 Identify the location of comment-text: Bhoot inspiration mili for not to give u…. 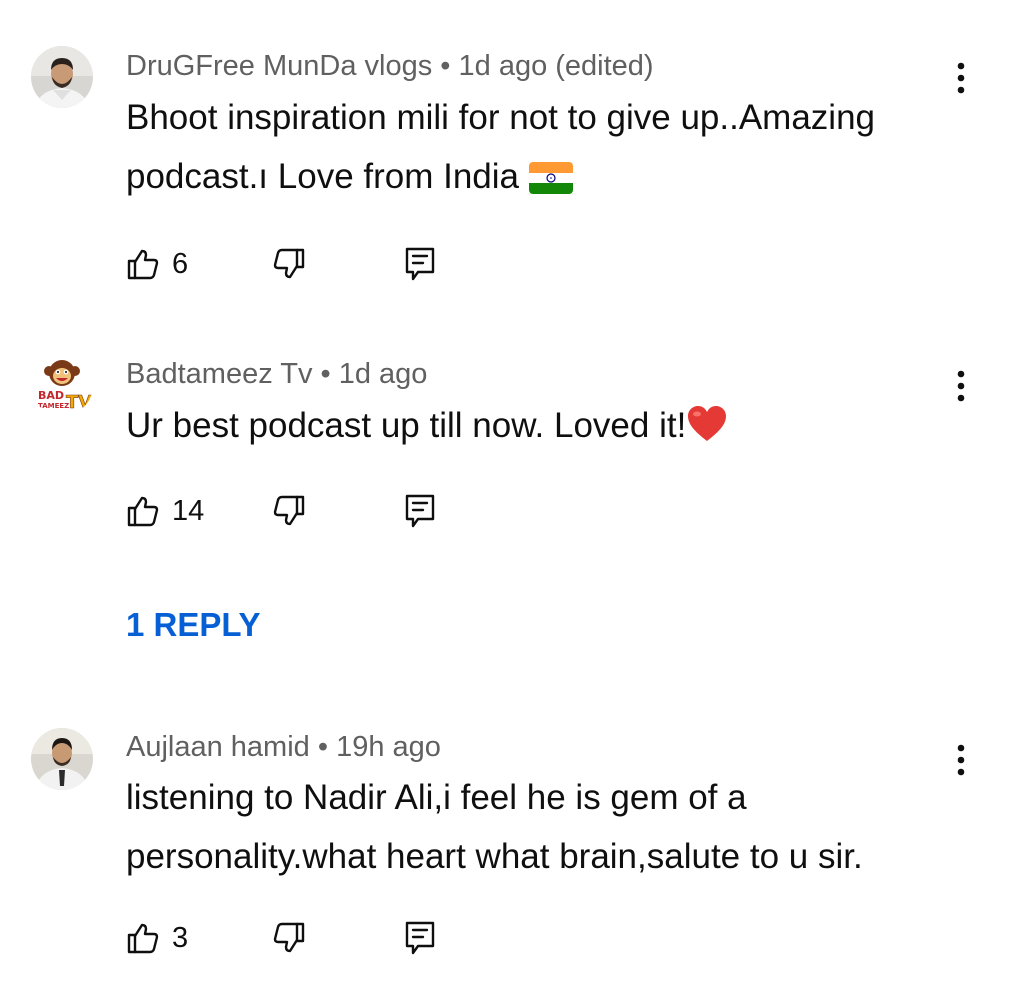
(531, 150).